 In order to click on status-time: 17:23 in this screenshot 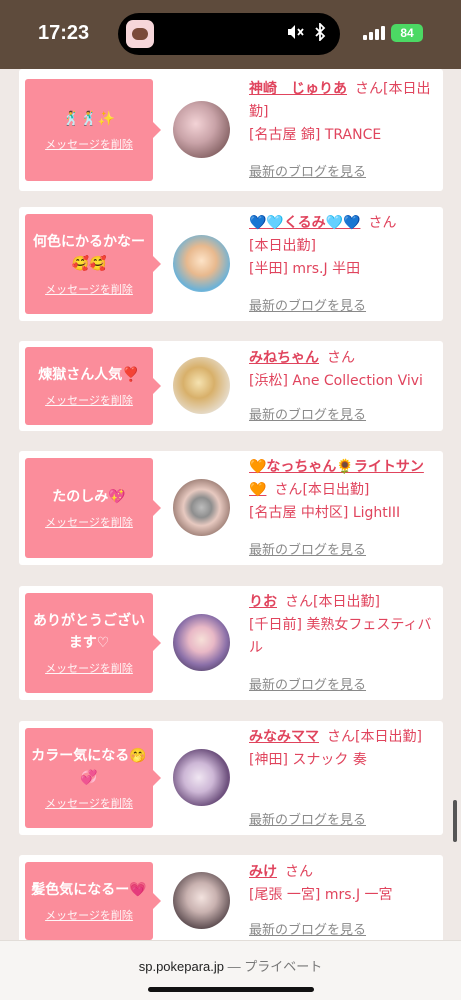, I will do `click(64, 33)`.